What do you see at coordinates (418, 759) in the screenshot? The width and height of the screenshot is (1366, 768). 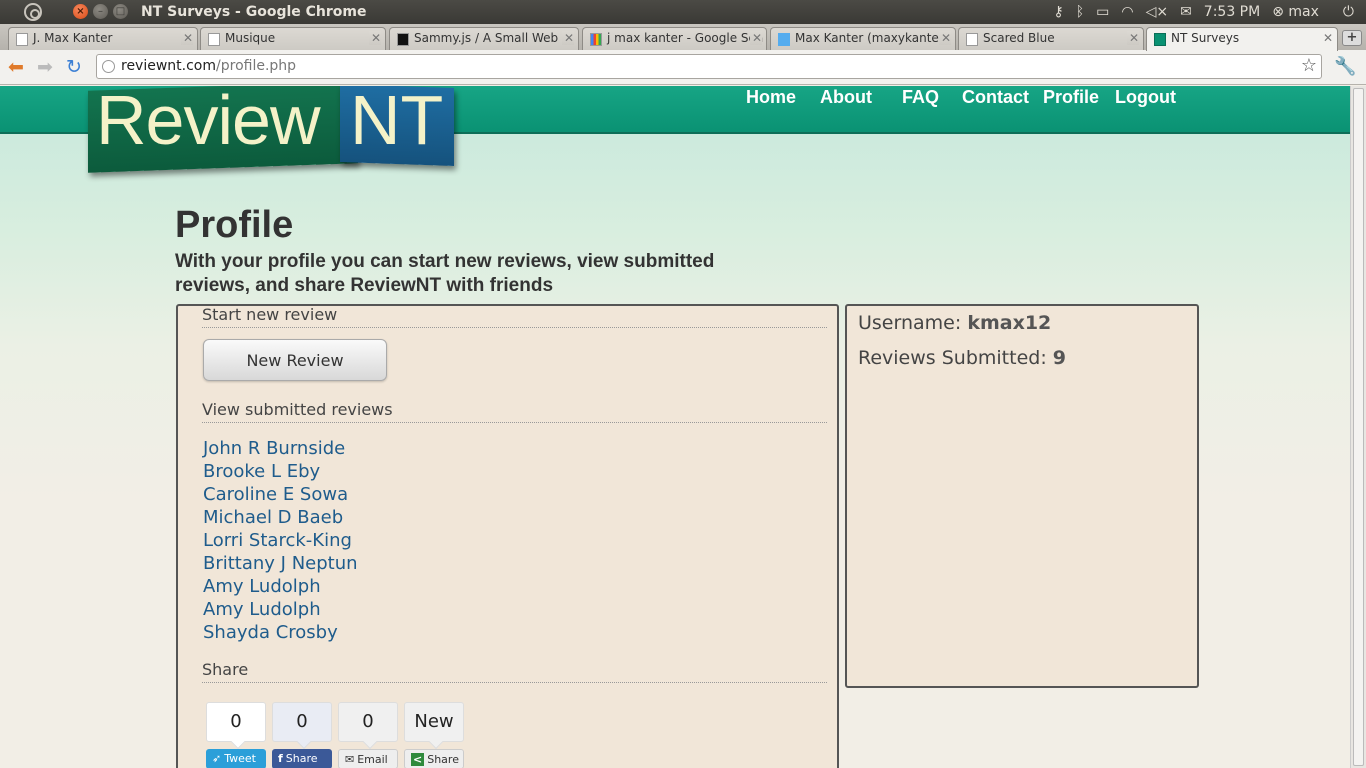 I see `share-icon: <` at bounding box center [418, 759].